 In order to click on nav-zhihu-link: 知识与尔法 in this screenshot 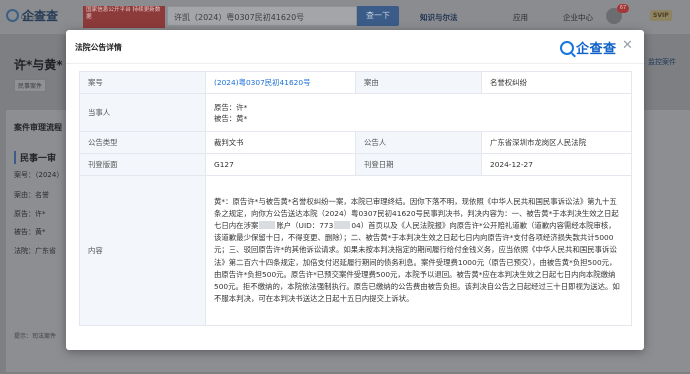, I will do `click(439, 17)`.